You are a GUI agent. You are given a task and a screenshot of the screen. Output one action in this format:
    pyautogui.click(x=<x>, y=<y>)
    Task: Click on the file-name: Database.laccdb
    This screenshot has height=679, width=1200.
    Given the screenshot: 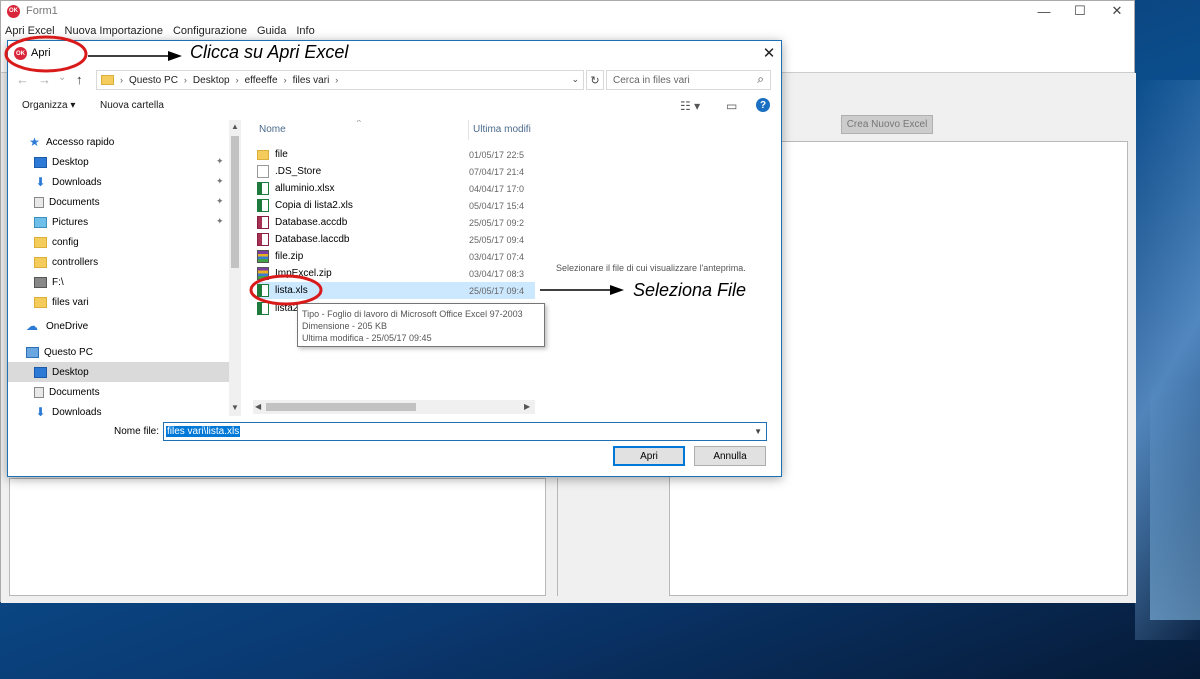 What is the action you would take?
    pyautogui.click(x=312, y=239)
    